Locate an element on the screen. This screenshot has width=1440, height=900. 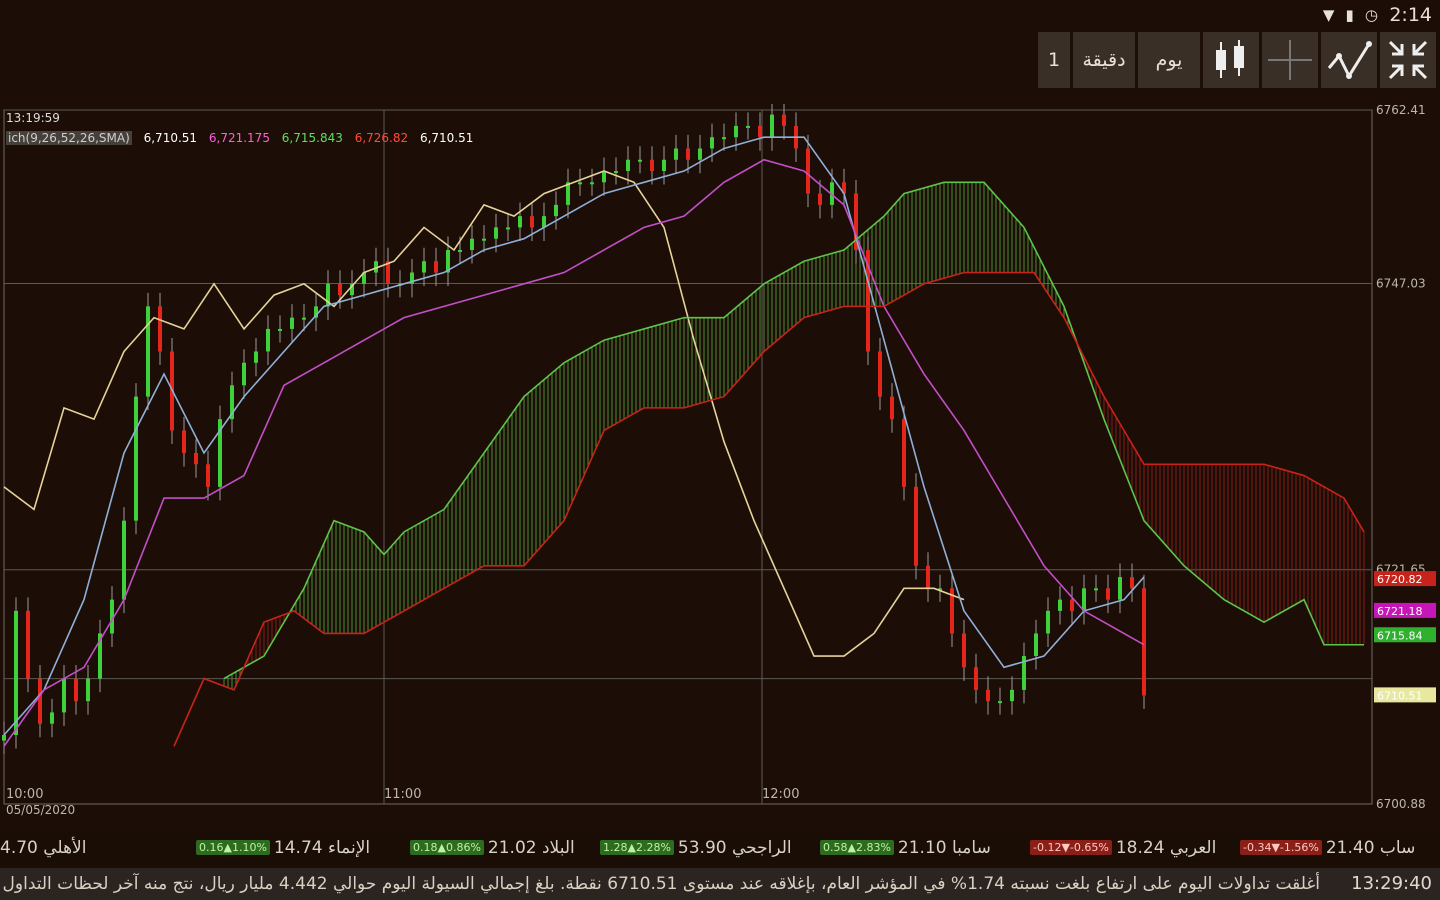
chart-timestamp: 13:19:59 is located at coordinates (33, 118).